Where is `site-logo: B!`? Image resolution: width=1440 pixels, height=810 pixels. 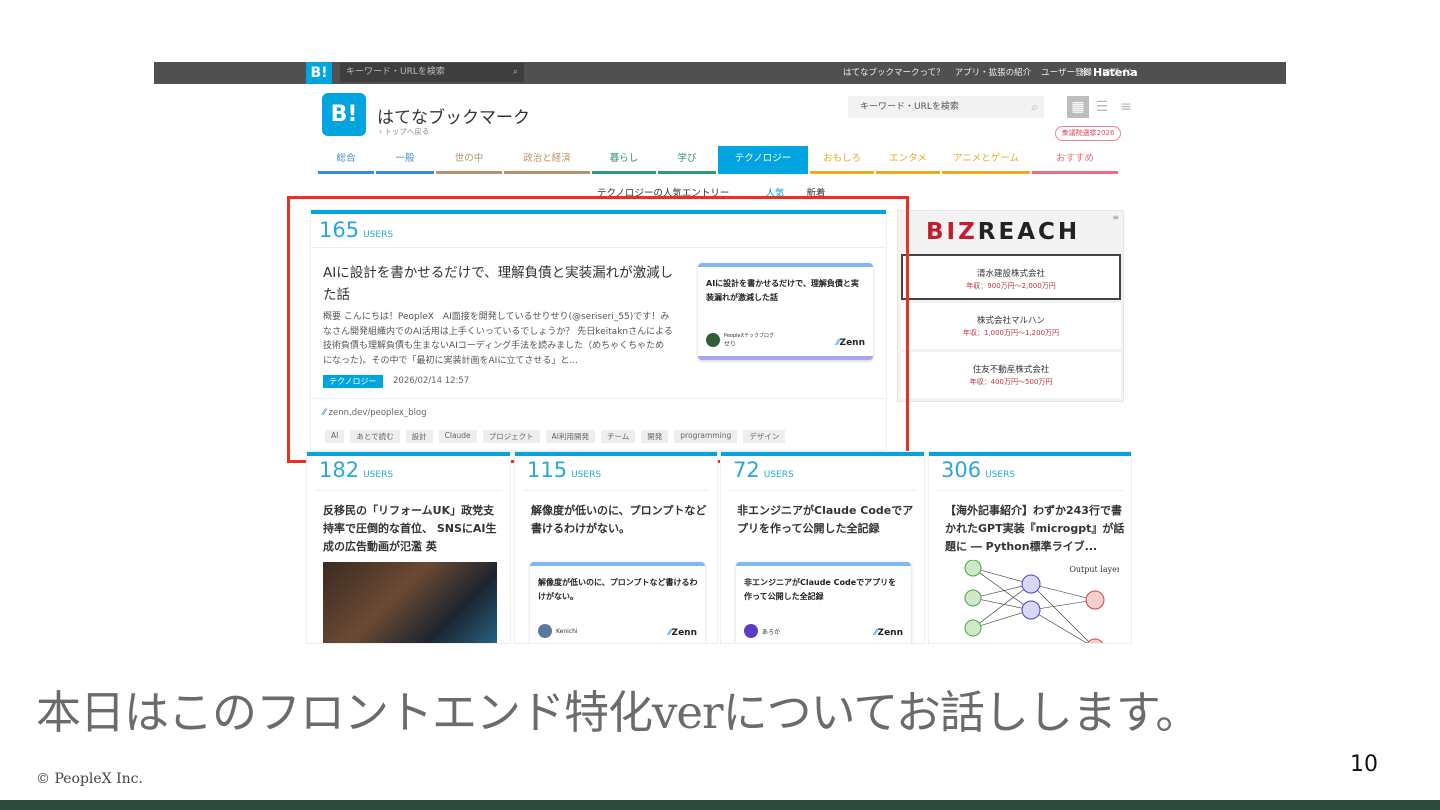 site-logo: B! is located at coordinates (344, 114).